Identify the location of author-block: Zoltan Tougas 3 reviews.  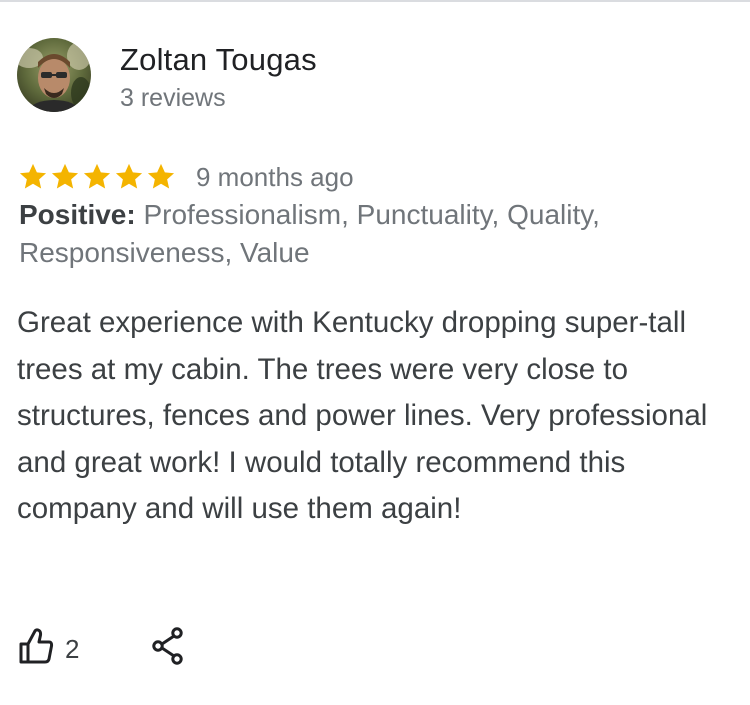
(218, 77).